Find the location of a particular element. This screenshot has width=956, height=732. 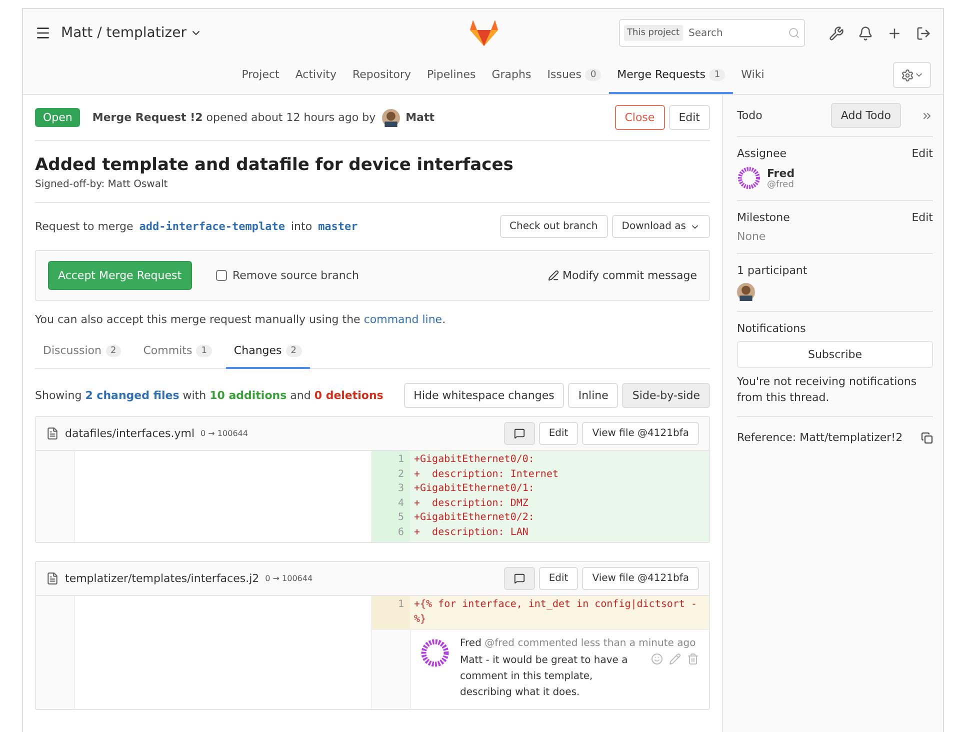

checkbox-label: Remove source branch is located at coordinates (295, 275).